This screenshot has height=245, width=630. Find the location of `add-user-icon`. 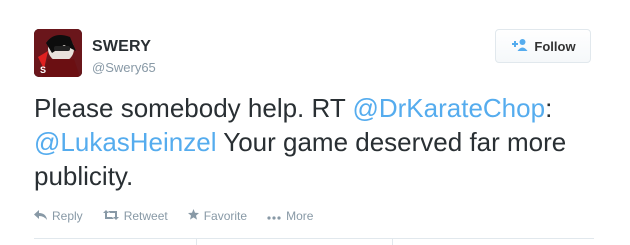

add-user-icon is located at coordinates (519, 46).